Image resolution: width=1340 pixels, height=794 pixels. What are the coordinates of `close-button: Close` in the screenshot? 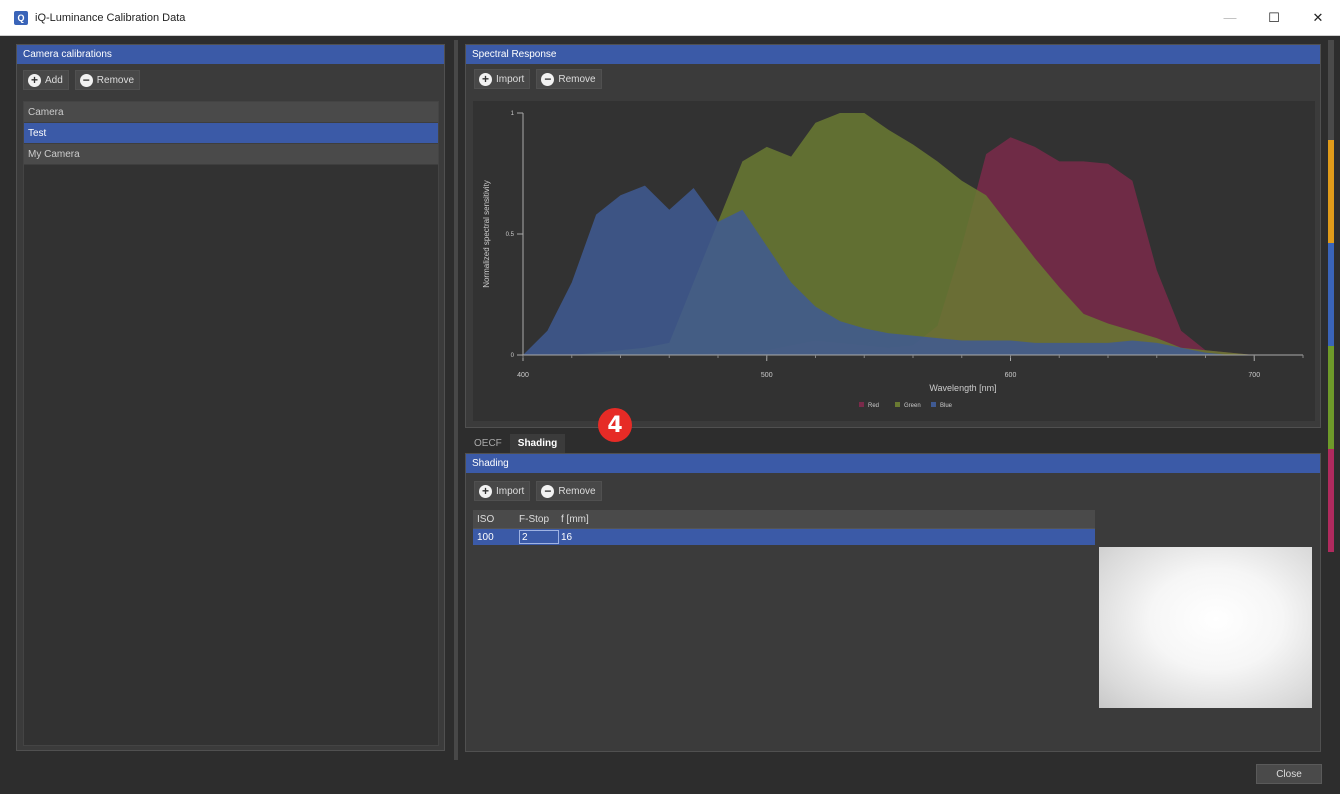 It's located at (1289, 774).